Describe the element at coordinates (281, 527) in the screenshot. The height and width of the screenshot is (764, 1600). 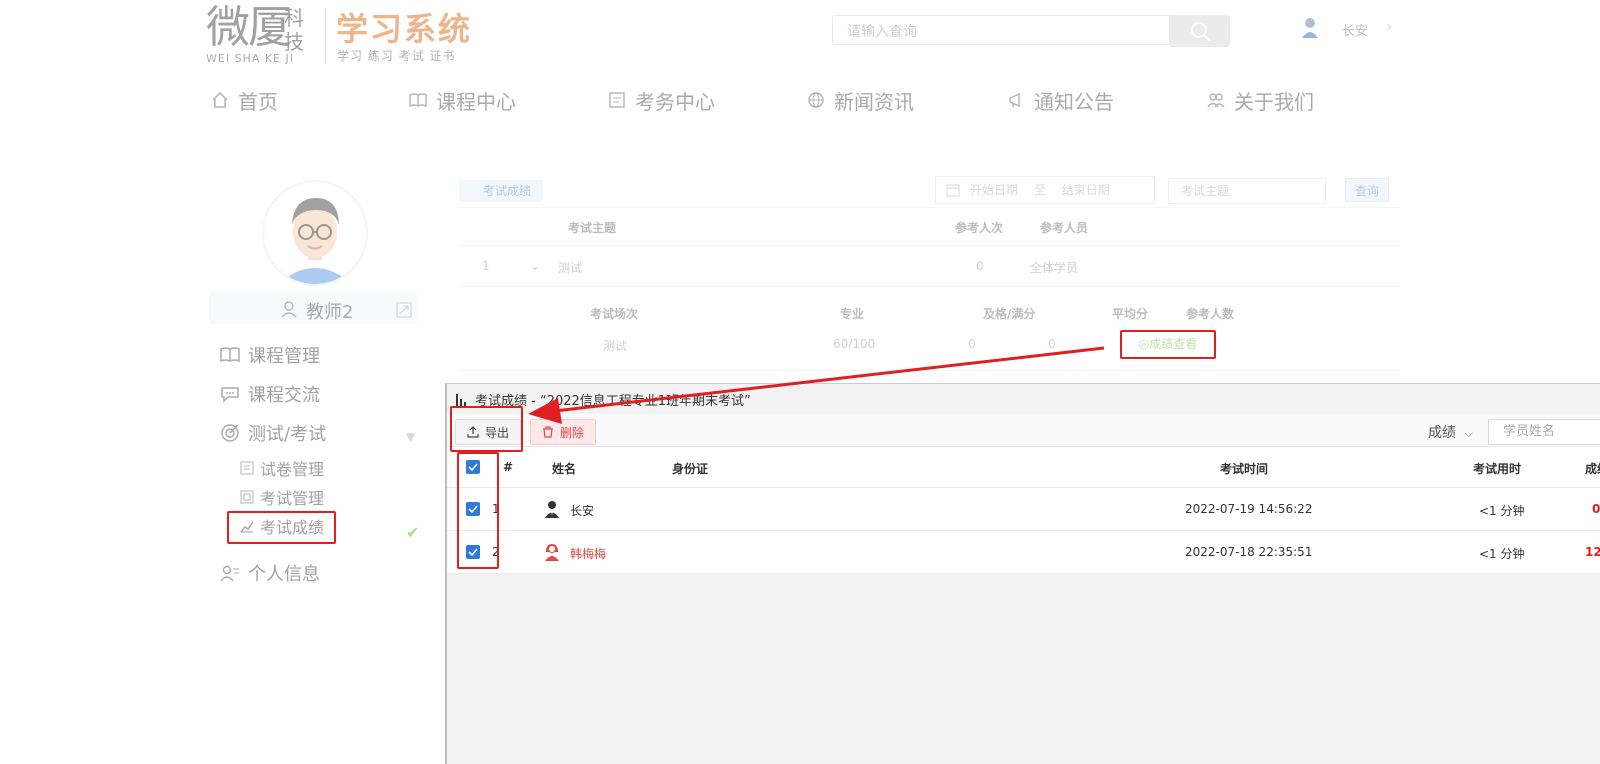
I see `highlight-sidebar-scores` at that location.